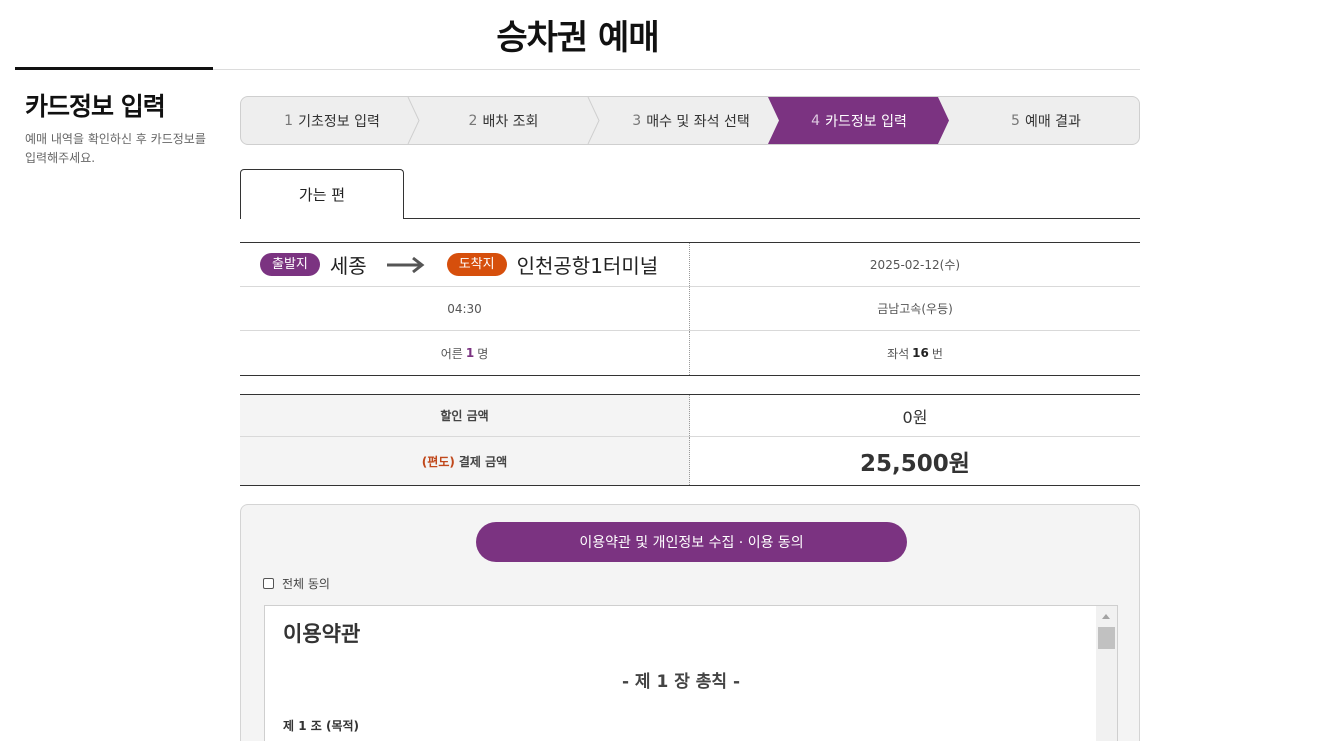 The image size is (1343, 741). I want to click on table-row: (편도) 결제 금액 25,500원, so click(690, 461).